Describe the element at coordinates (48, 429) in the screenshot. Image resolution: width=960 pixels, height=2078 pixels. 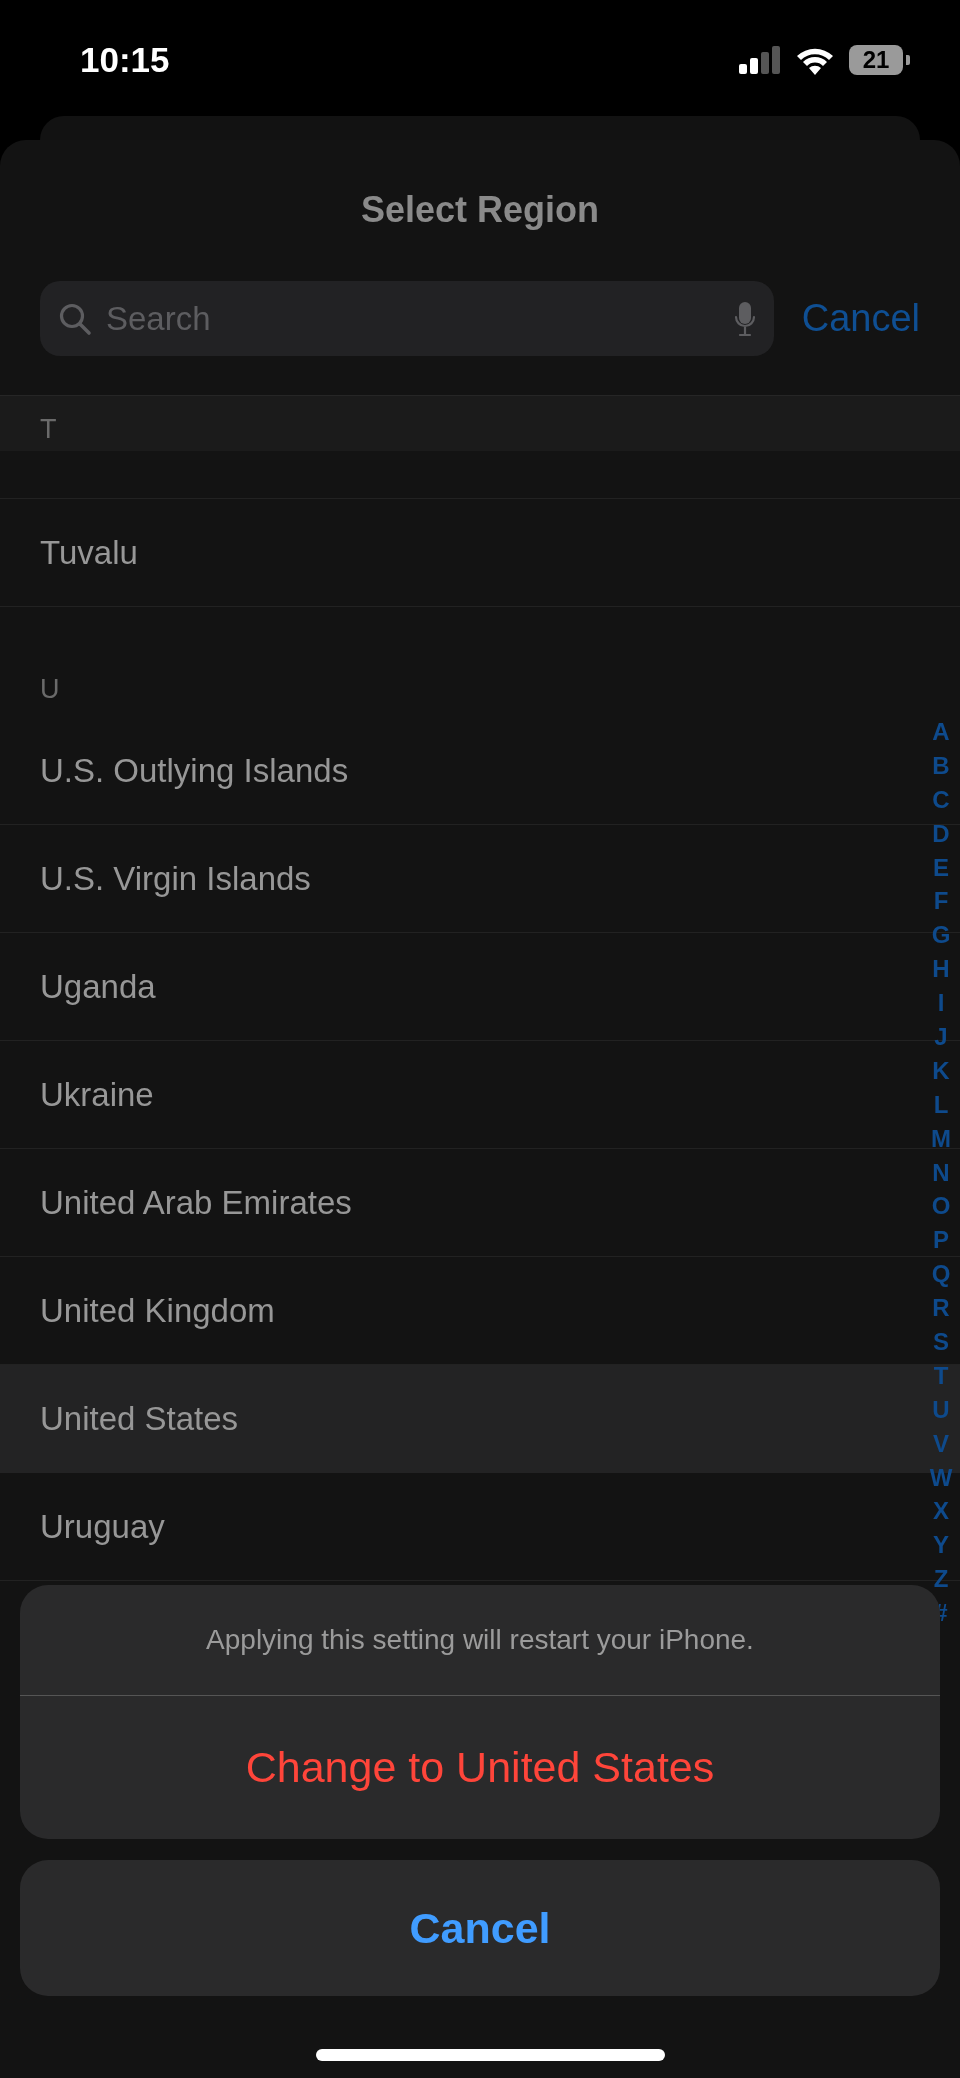
I see `section-letter: T` at that location.